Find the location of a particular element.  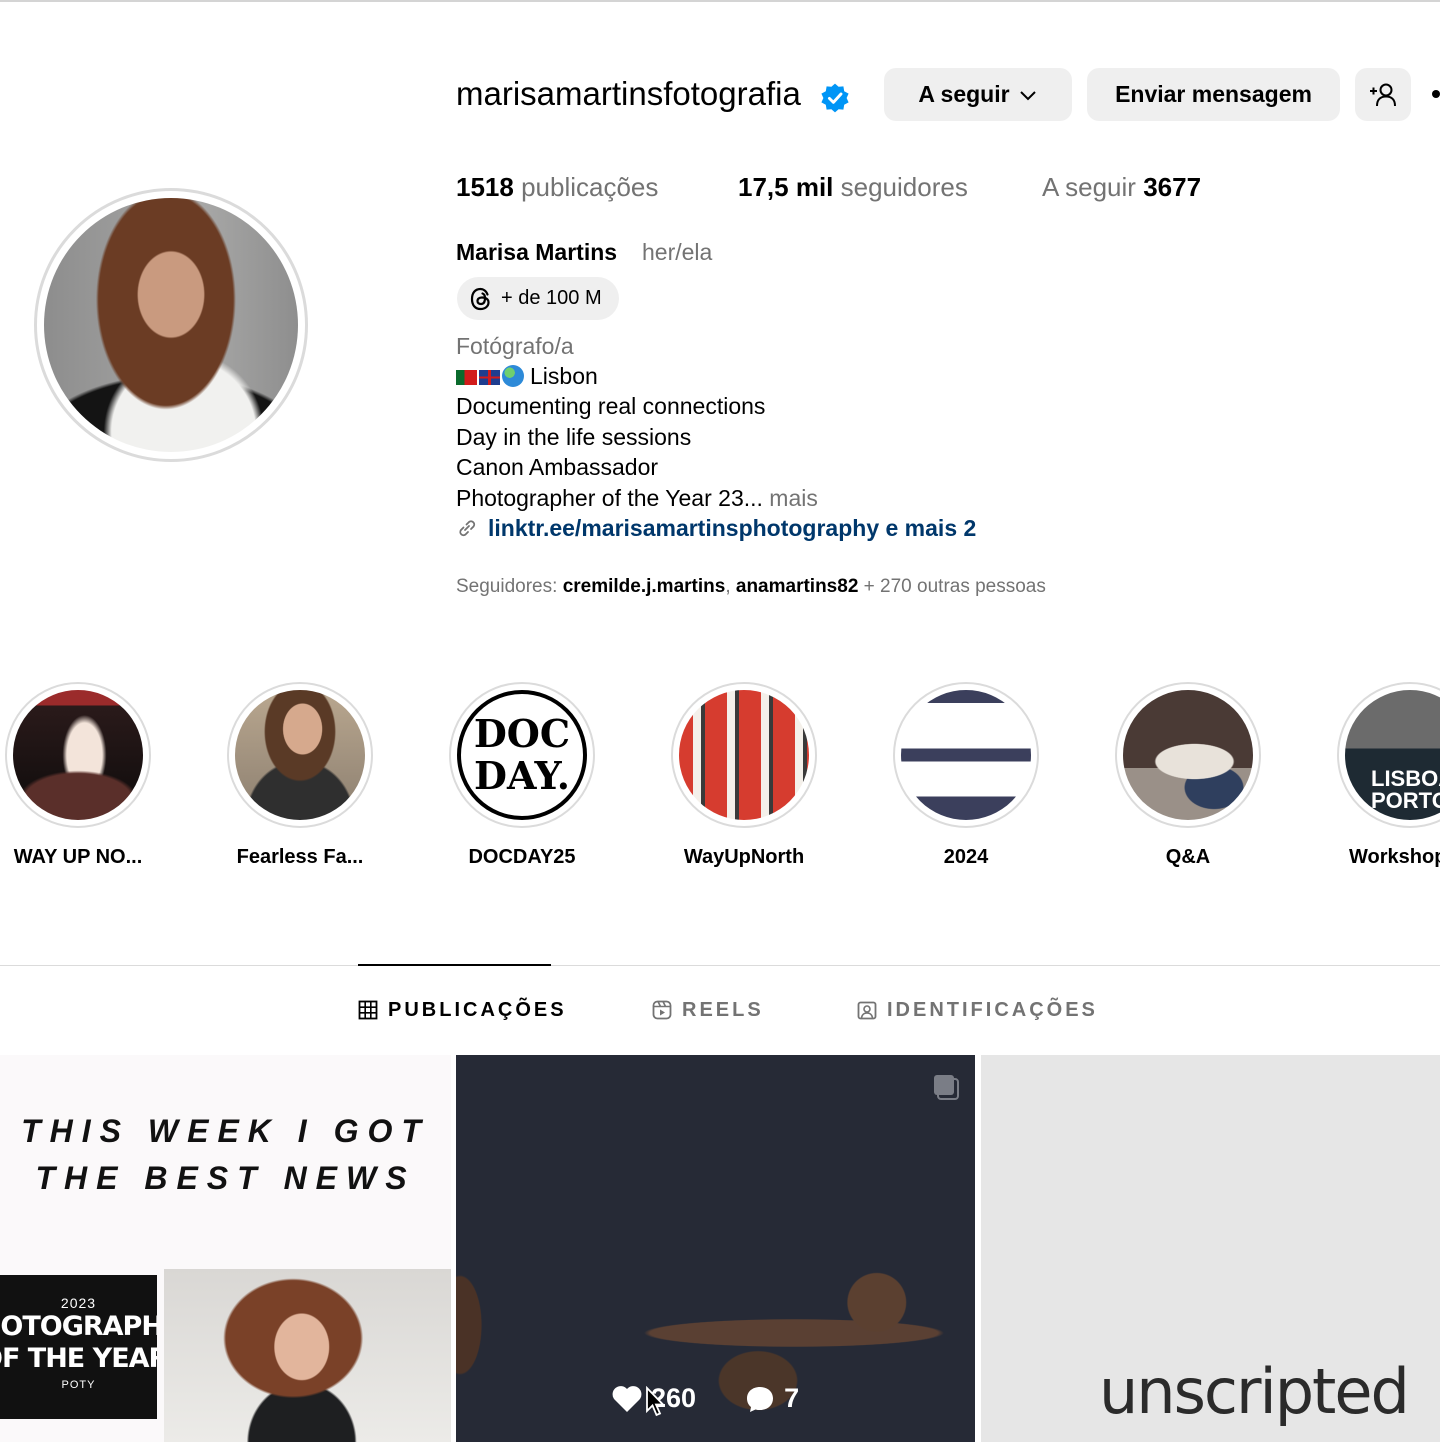

heart-icon is located at coordinates (627, 1399).